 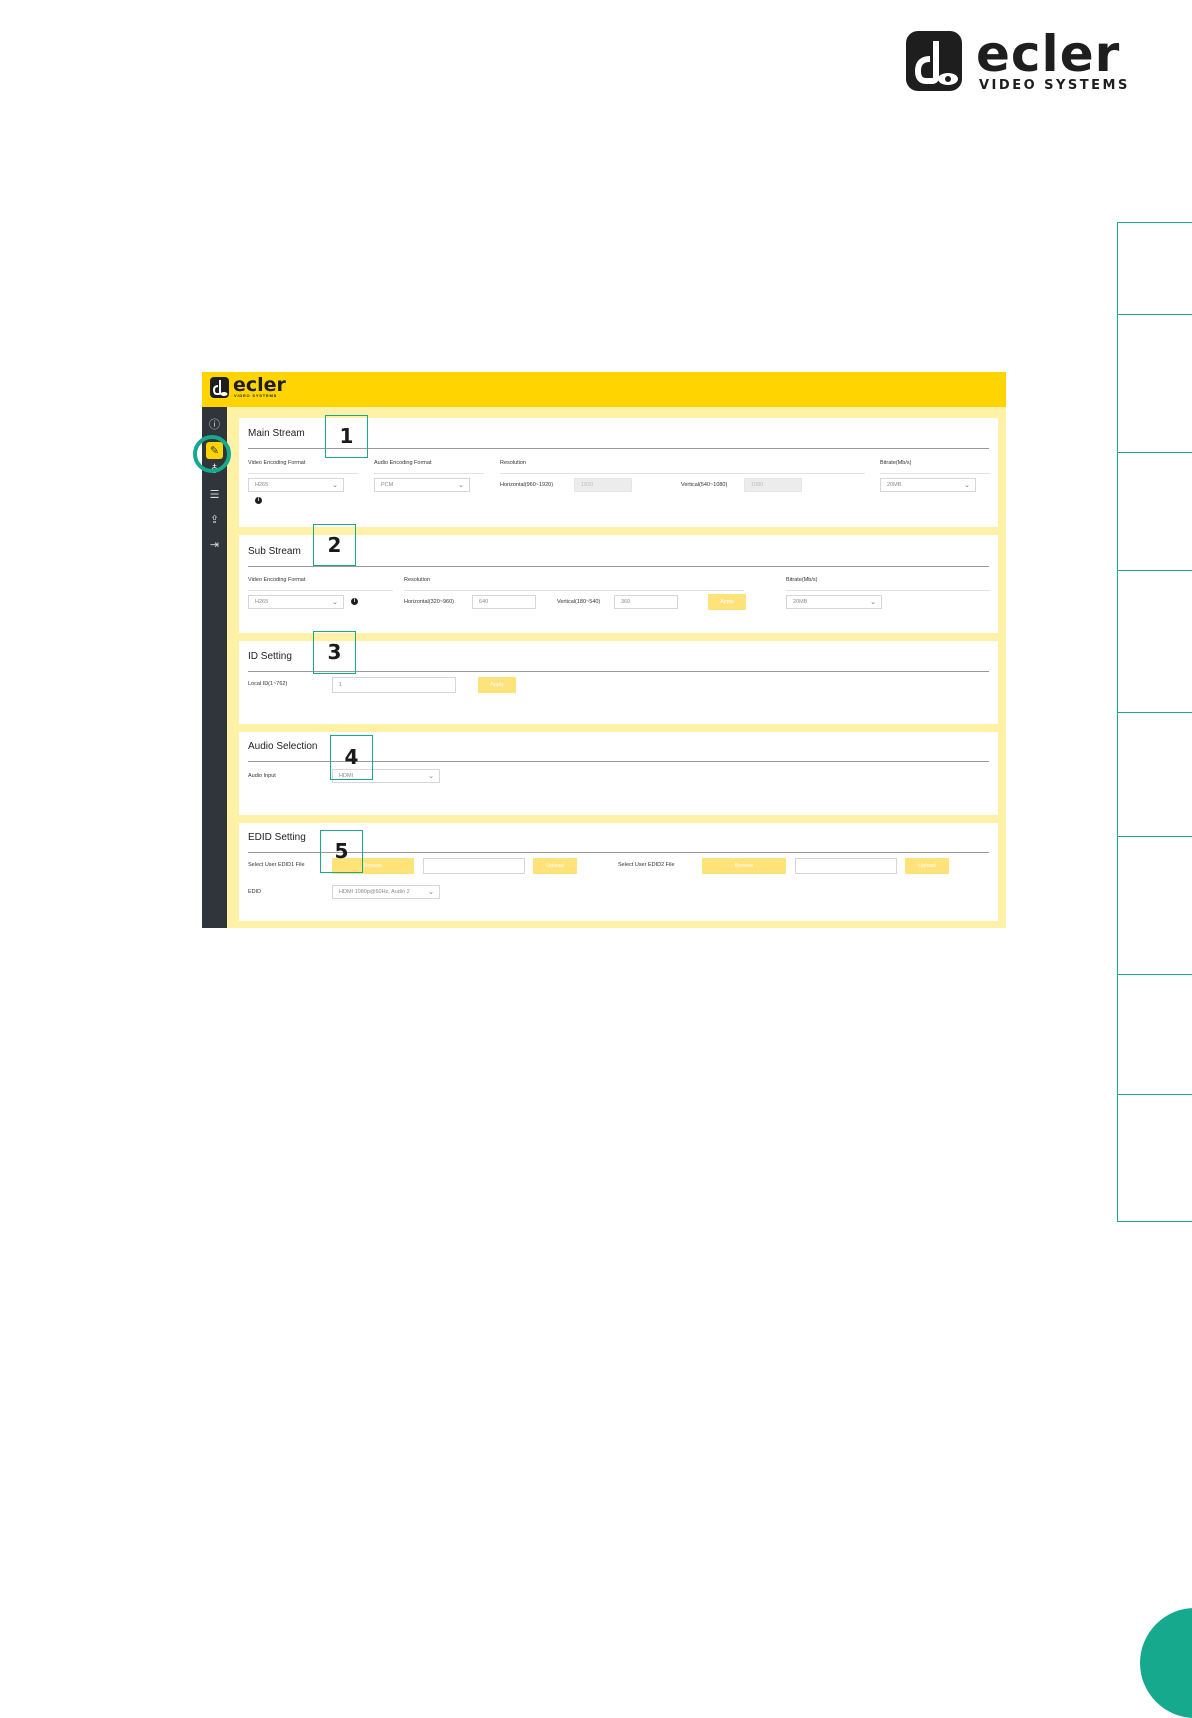 What do you see at coordinates (214, 544) in the screenshot?
I see `logout-icon: ⇥` at bounding box center [214, 544].